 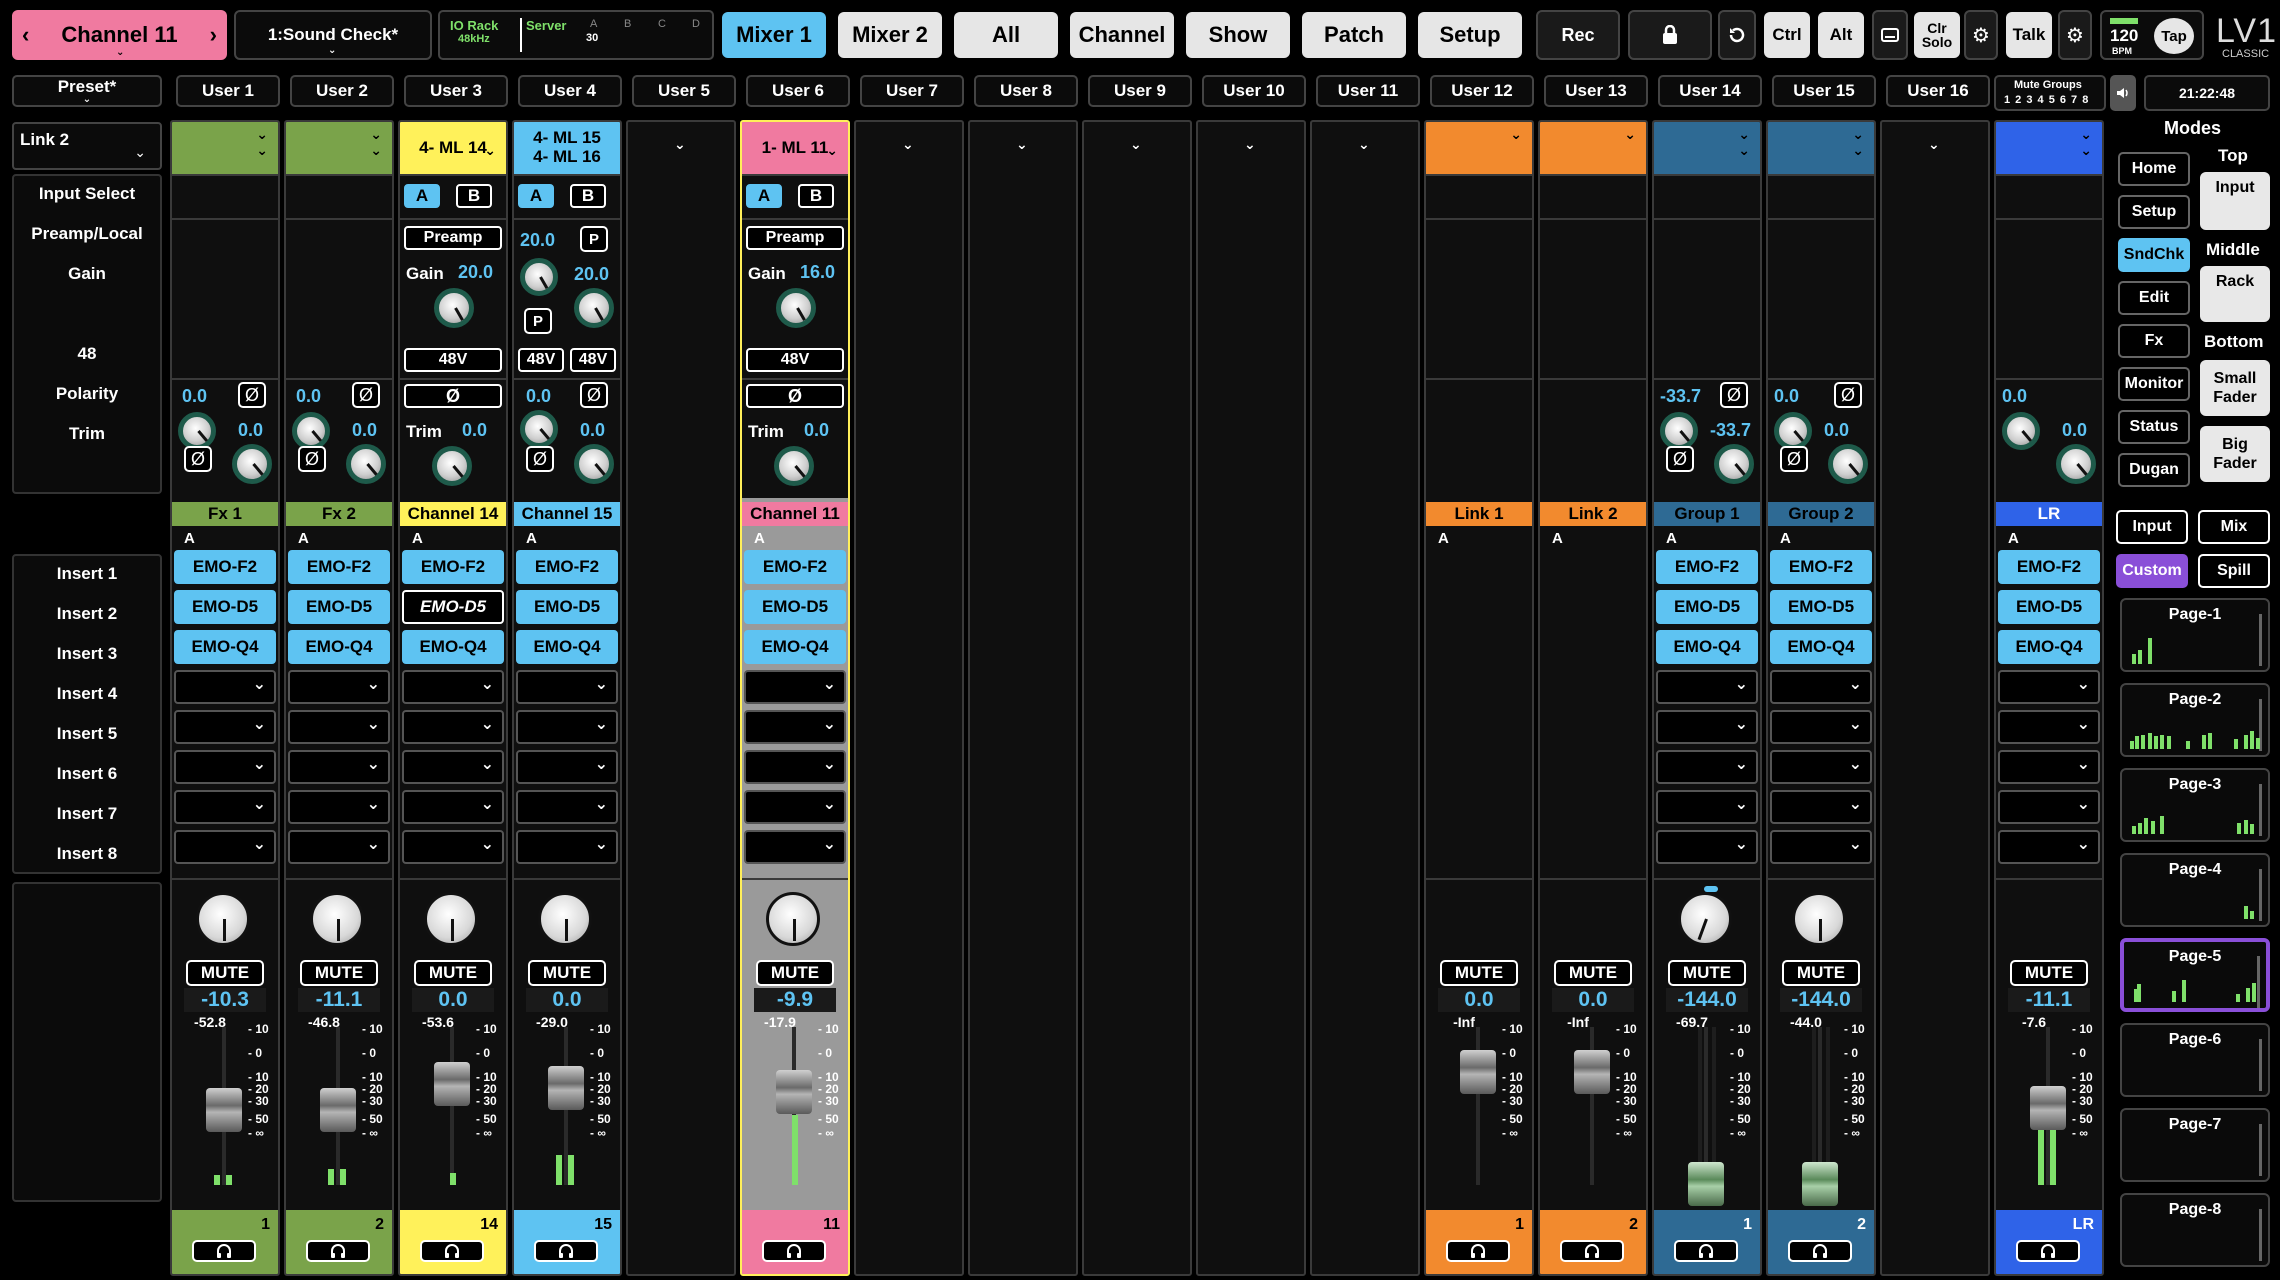 I want to click on user-button-11: User 11, so click(x=1368, y=91).